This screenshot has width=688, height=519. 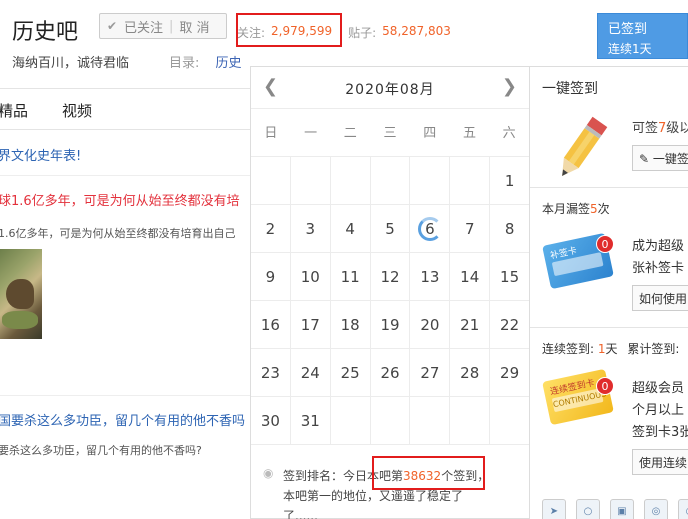 What do you see at coordinates (428, 473) in the screenshot?
I see `highlight-box-rank` at bounding box center [428, 473].